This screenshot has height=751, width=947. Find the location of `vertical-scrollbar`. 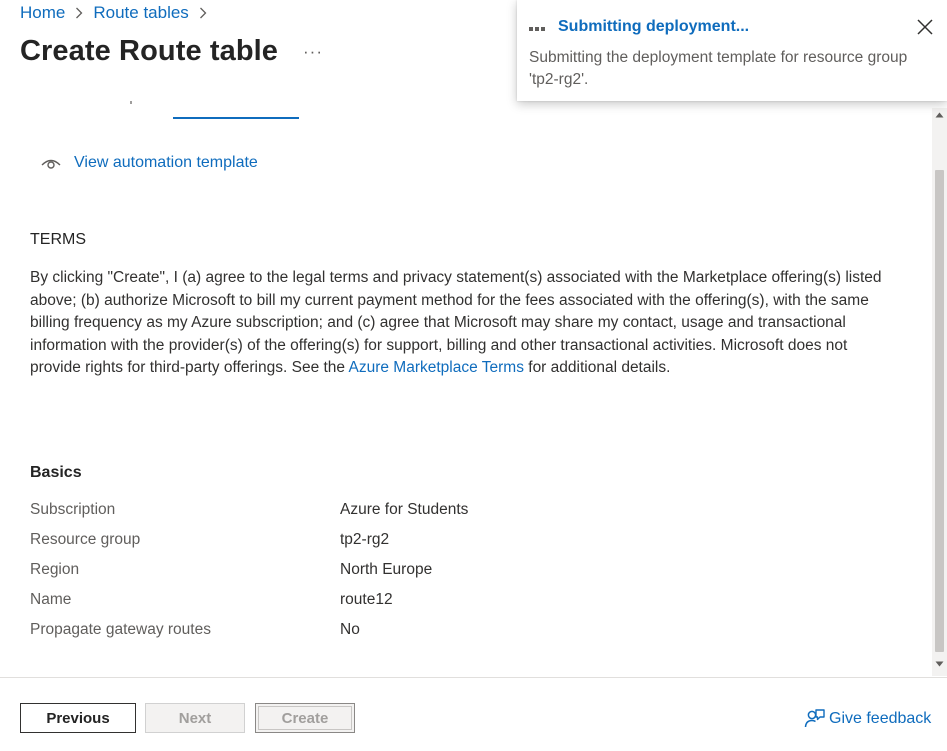

vertical-scrollbar is located at coordinates (939, 392).